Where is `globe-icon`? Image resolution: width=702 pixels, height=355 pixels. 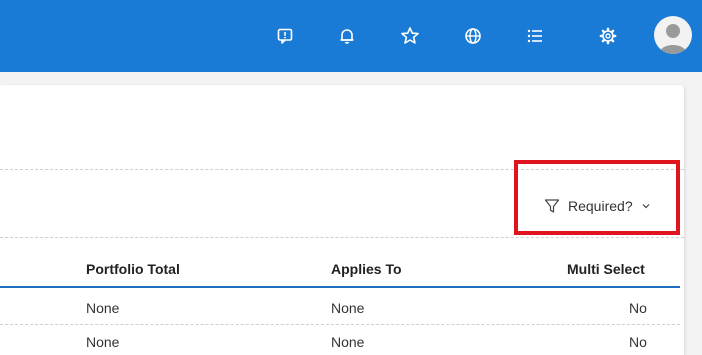 globe-icon is located at coordinates (473, 36).